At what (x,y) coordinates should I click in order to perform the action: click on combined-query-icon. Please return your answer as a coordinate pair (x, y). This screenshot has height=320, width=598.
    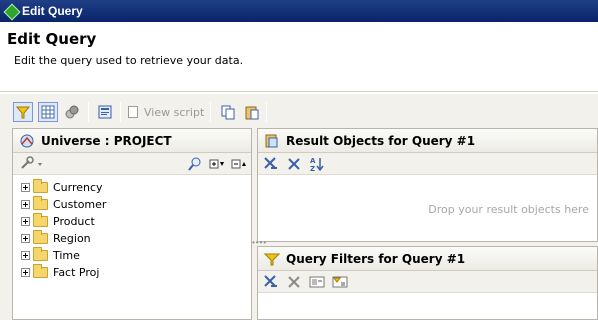
    Looking at the image, I should click on (72, 112).